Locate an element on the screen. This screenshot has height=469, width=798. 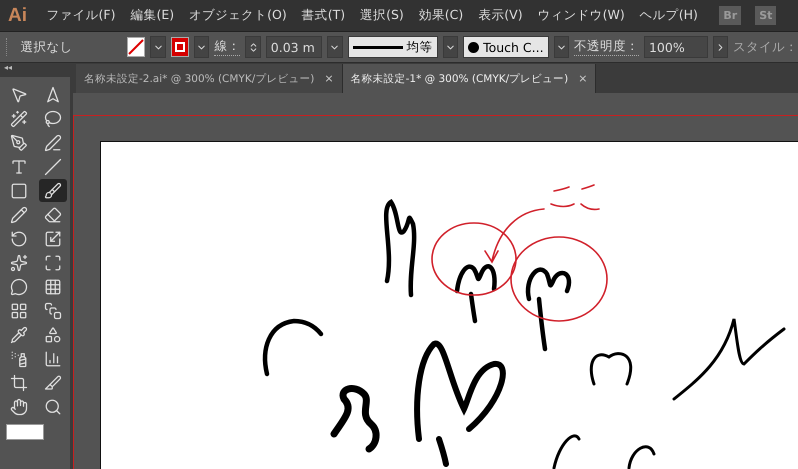
expand-button is located at coordinates (720, 47).